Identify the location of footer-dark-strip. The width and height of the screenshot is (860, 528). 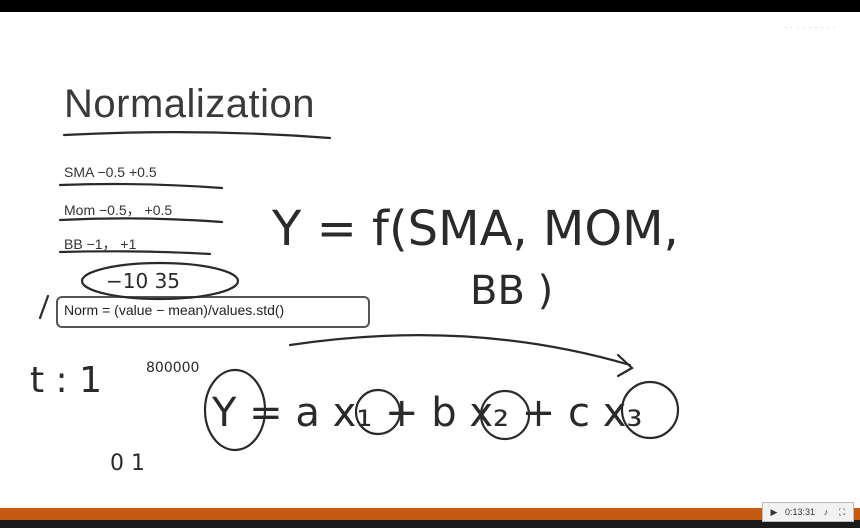
(430, 524).